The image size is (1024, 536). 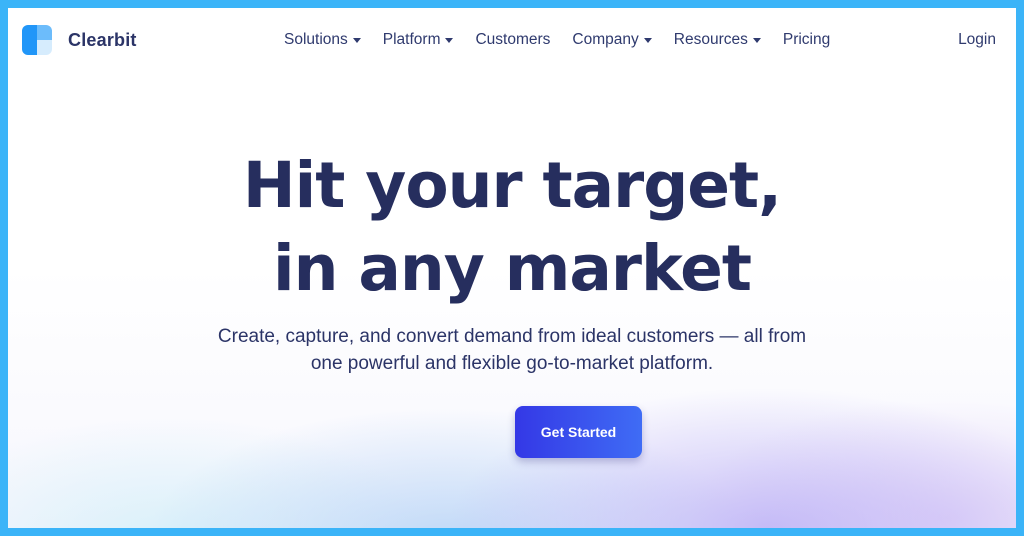 What do you see at coordinates (578, 432) in the screenshot?
I see `get-started-button: Get Started` at bounding box center [578, 432].